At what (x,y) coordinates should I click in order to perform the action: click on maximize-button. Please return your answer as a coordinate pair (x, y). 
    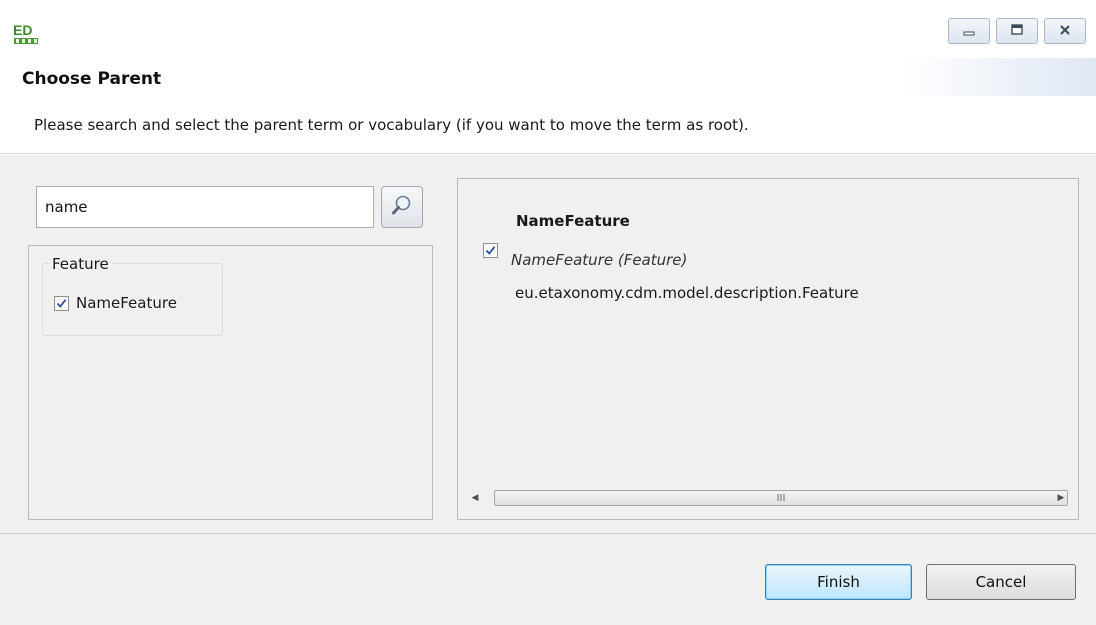
    Looking at the image, I should click on (1017, 31).